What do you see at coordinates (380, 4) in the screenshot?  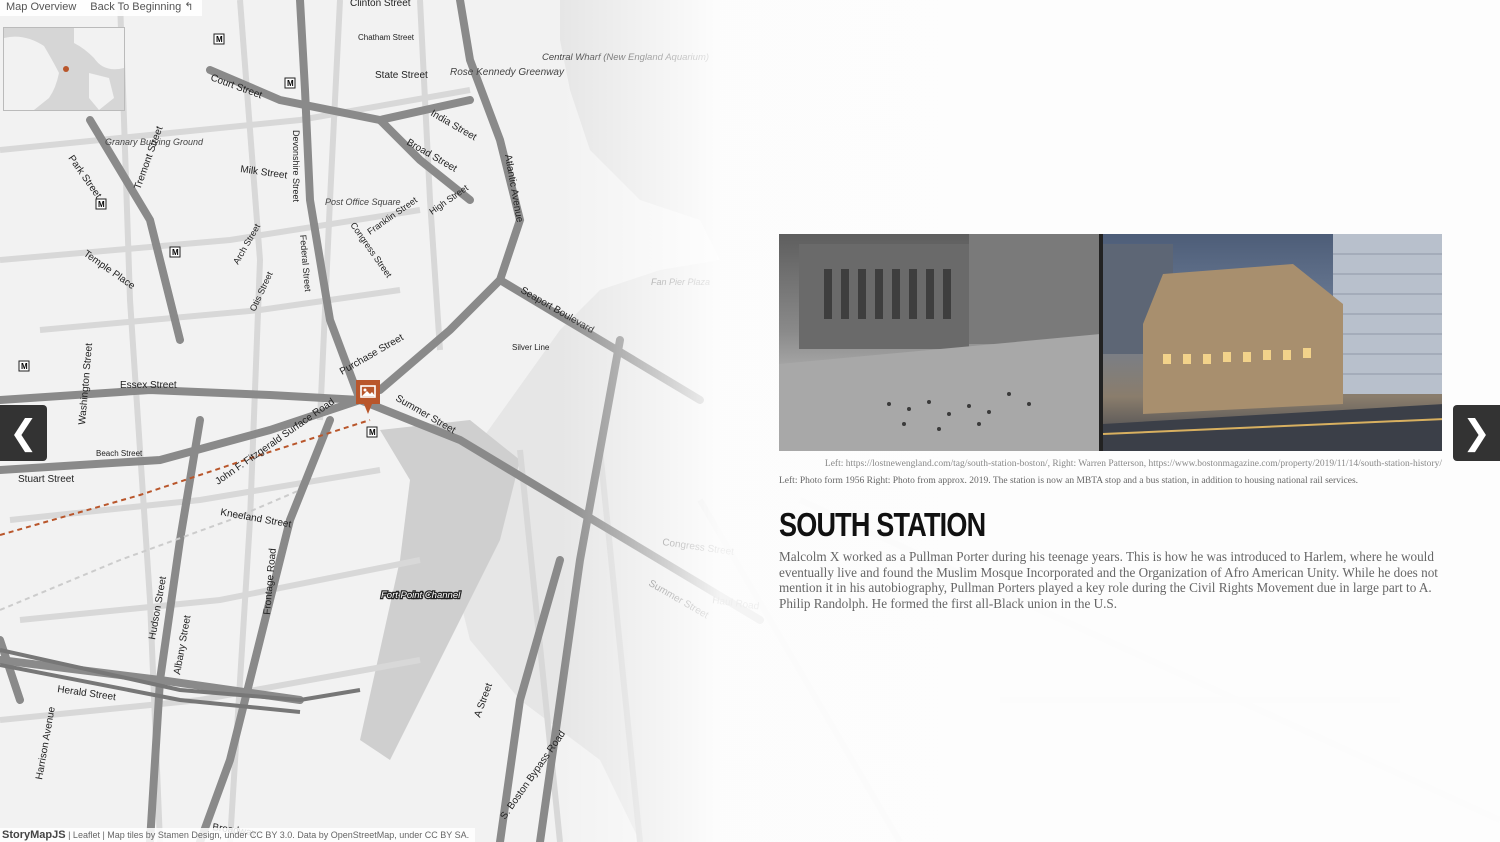 I see `map-label: Clinton Street` at bounding box center [380, 4].